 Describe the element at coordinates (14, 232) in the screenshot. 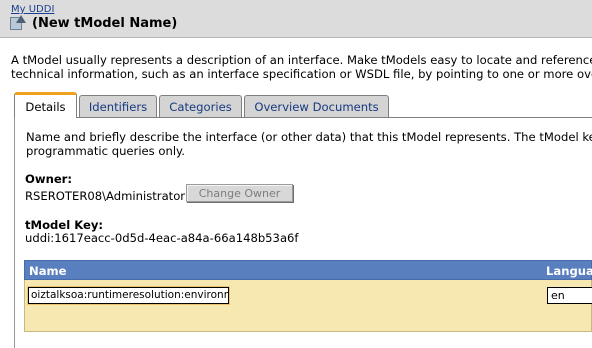

I see `panel-border` at that location.